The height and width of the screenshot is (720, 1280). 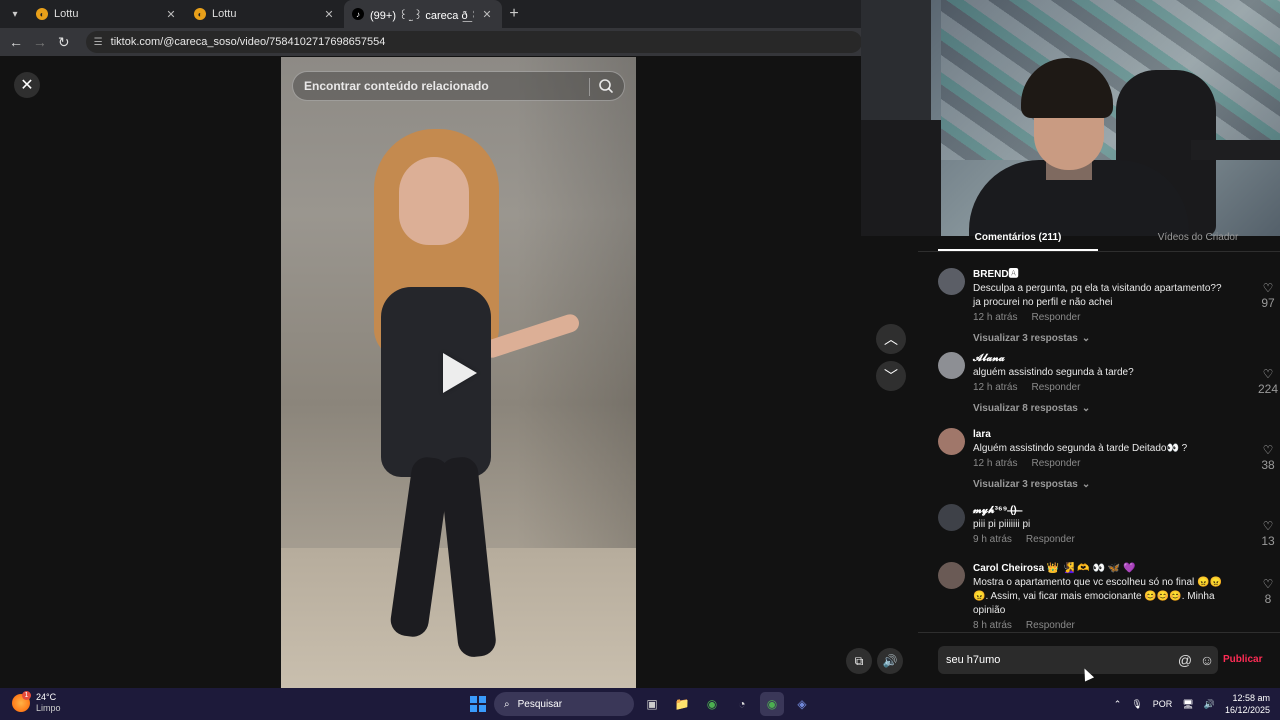 I want to click on comment-username: 𝓐𝓵𝓪𝓷𝓪, so click(x=1099, y=358).